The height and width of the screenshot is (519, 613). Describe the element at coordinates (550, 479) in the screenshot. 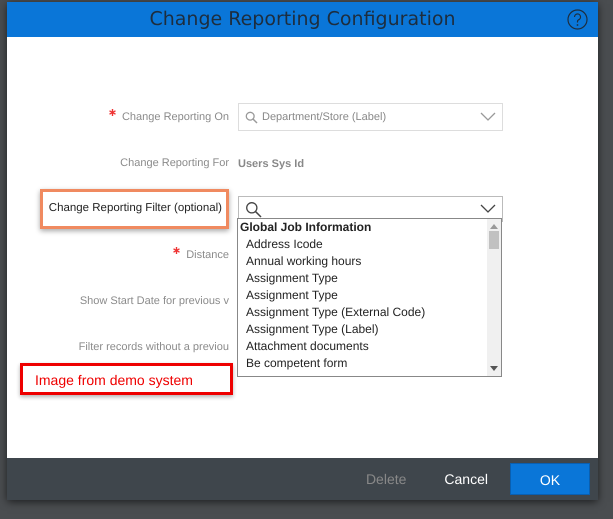

I see `dialog-button: OK` at that location.